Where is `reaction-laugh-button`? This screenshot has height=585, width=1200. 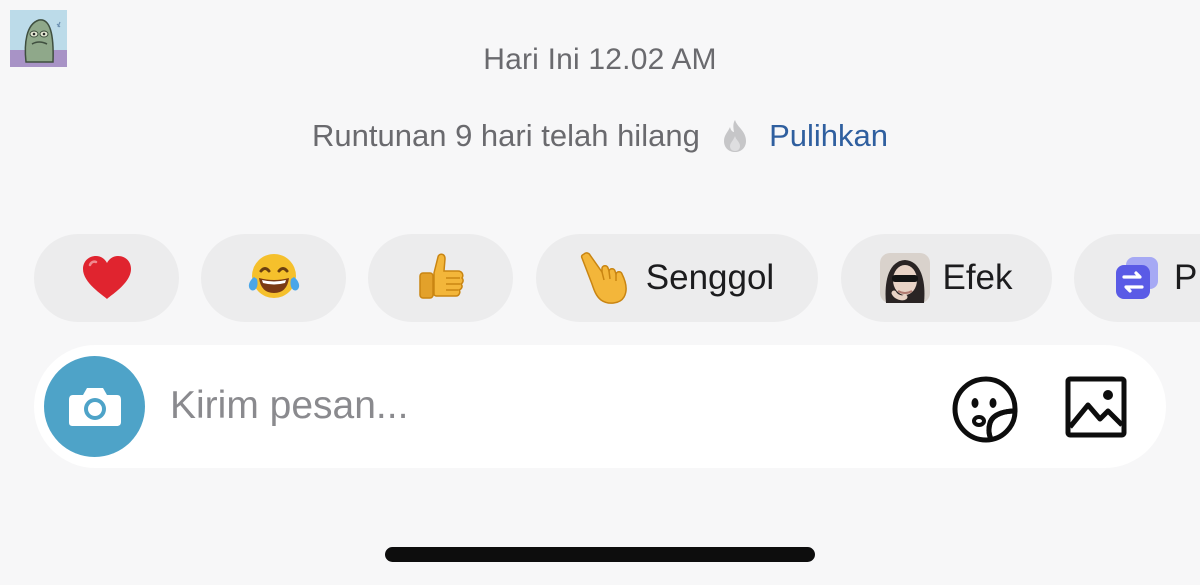
reaction-laugh-button is located at coordinates (273, 278).